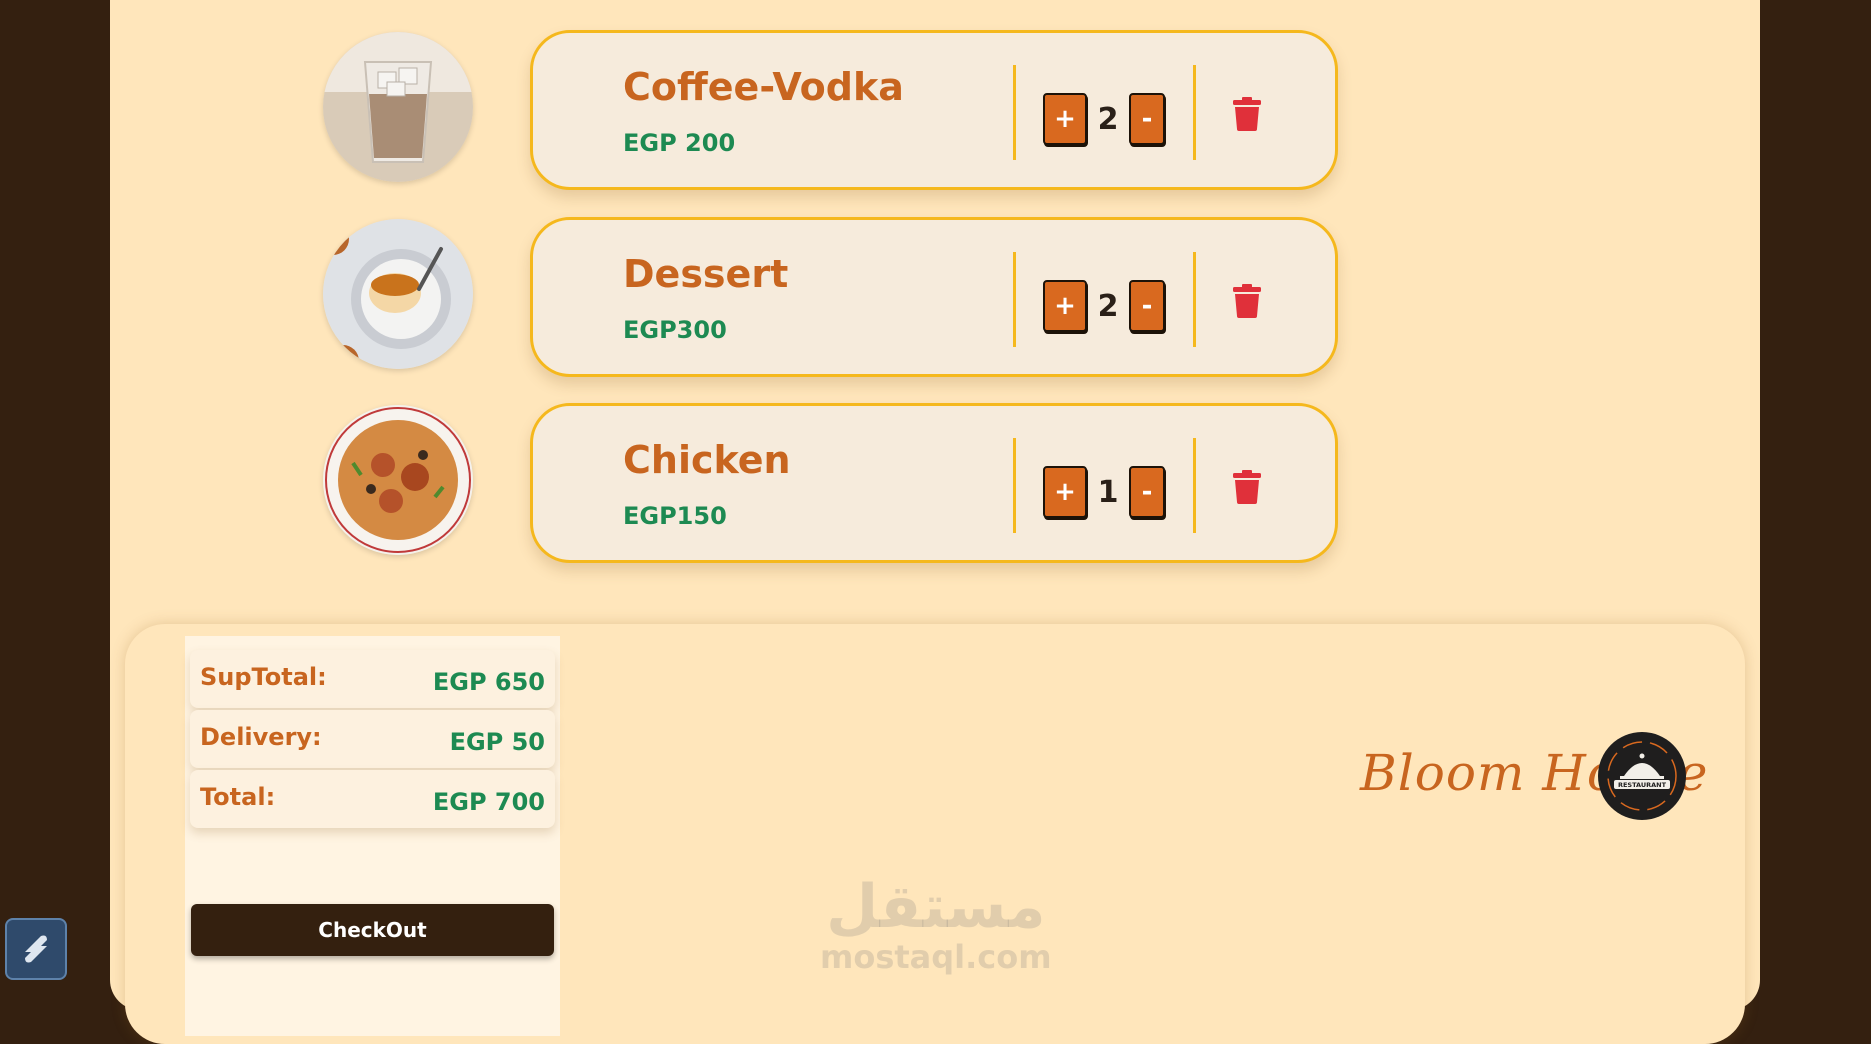  What do you see at coordinates (398, 294) in the screenshot?
I see `item-image-dessert` at bounding box center [398, 294].